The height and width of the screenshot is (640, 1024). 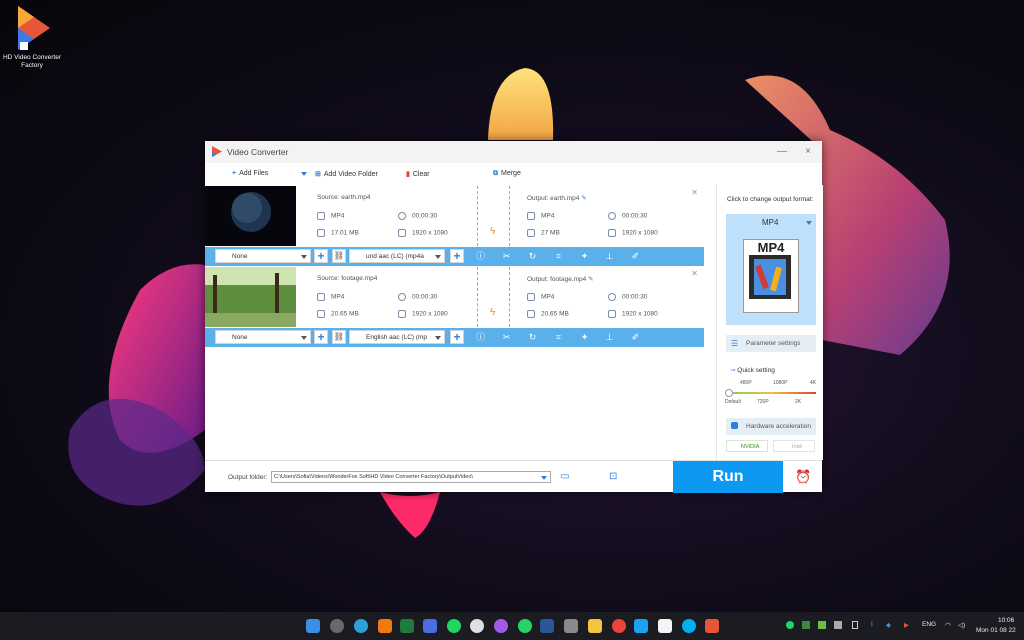 I want to click on tray-app-icon, so click(x=806, y=625).